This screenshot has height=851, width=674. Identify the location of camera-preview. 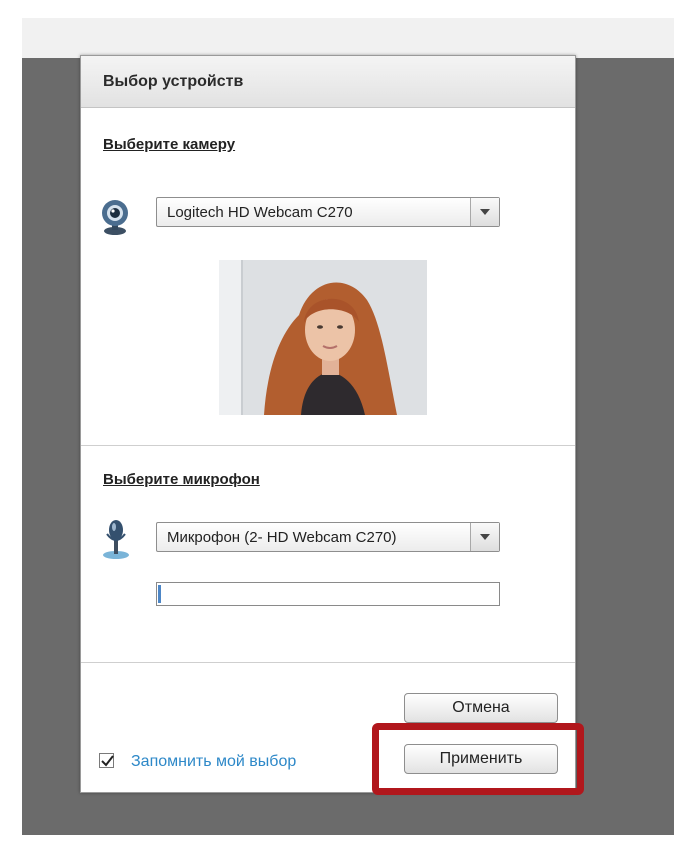
(323, 337).